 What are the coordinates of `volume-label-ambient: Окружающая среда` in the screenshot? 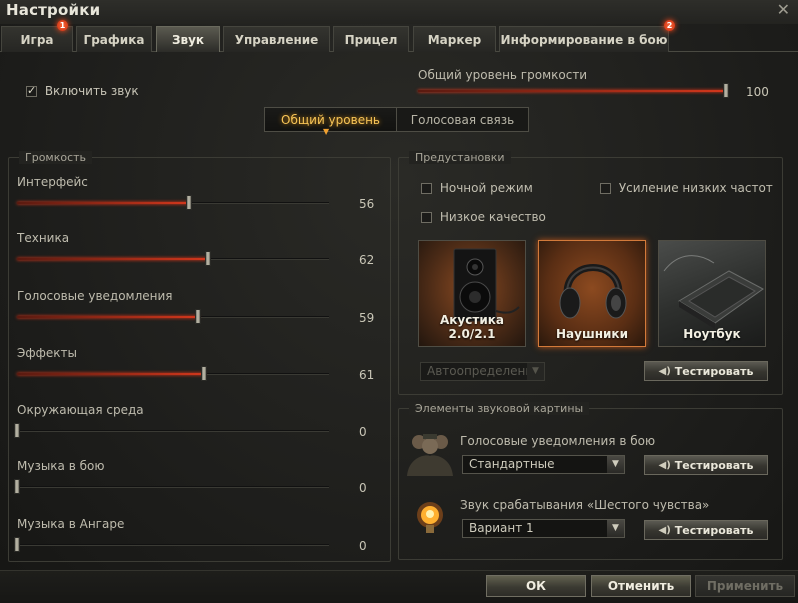 It's located at (80, 410).